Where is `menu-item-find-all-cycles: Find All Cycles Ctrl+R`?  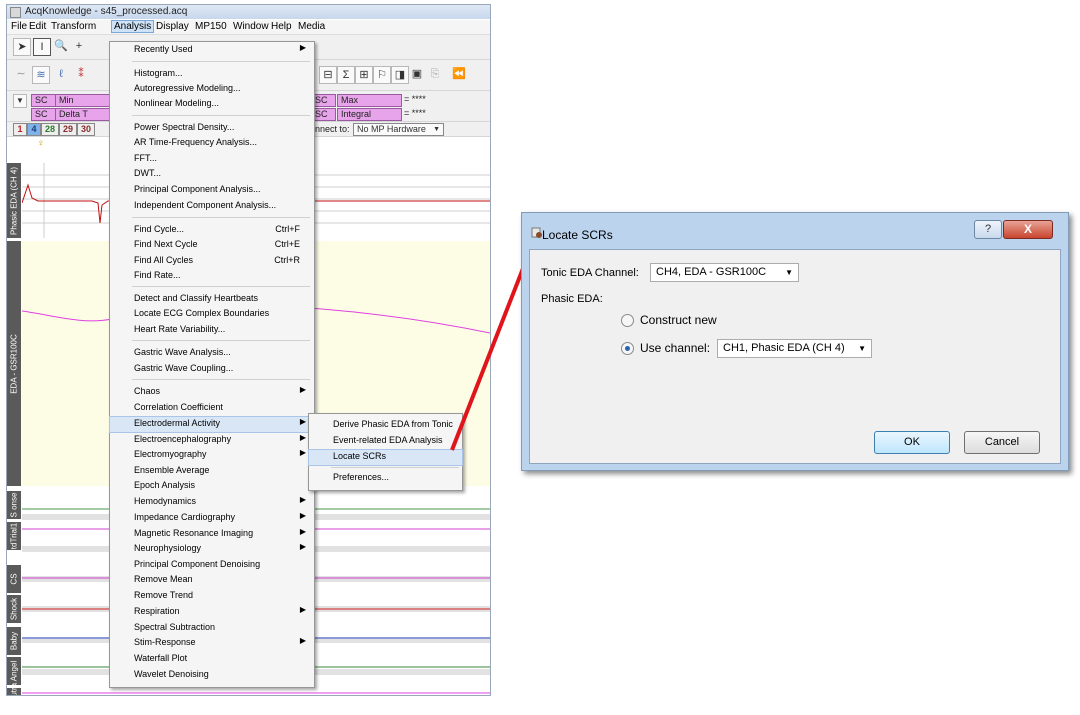 menu-item-find-all-cycles: Find All Cycles Ctrl+R is located at coordinates (212, 261).